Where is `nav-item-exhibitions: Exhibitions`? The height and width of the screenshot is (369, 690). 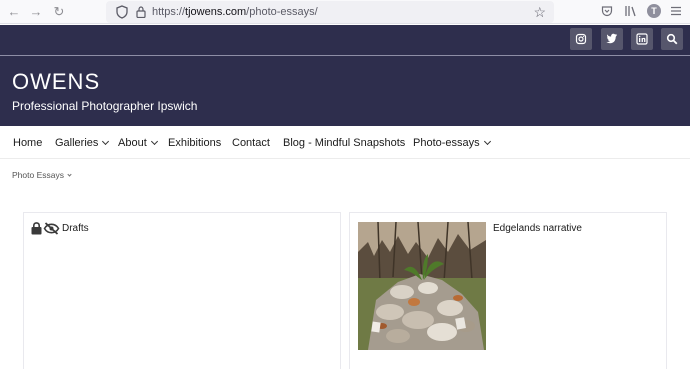 nav-item-exhibitions: Exhibitions is located at coordinates (194, 143).